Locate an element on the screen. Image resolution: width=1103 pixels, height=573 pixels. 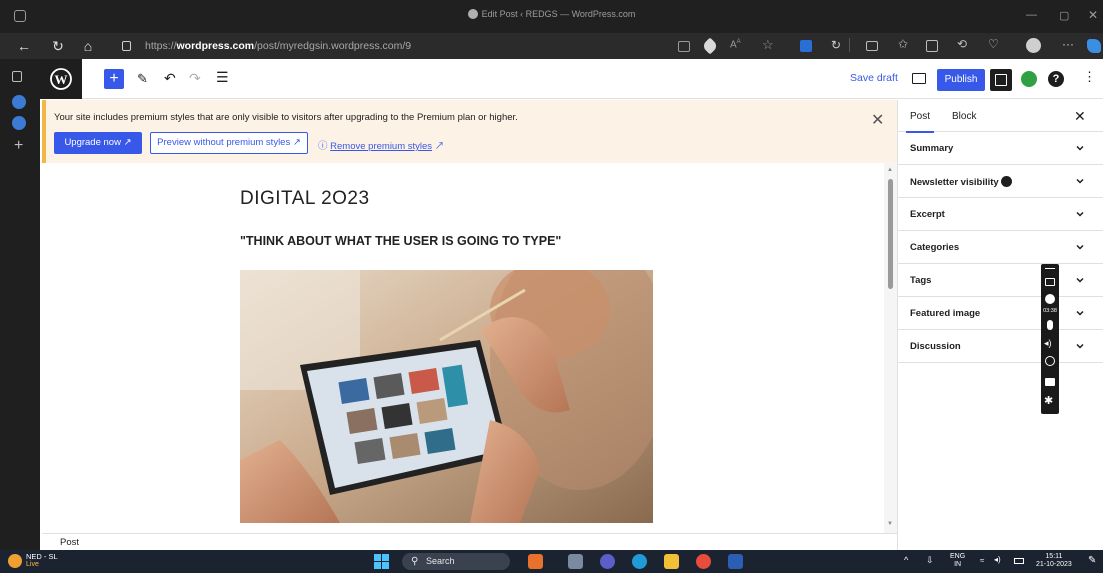
lang-bottom: IN is located at coordinates (958, 564).